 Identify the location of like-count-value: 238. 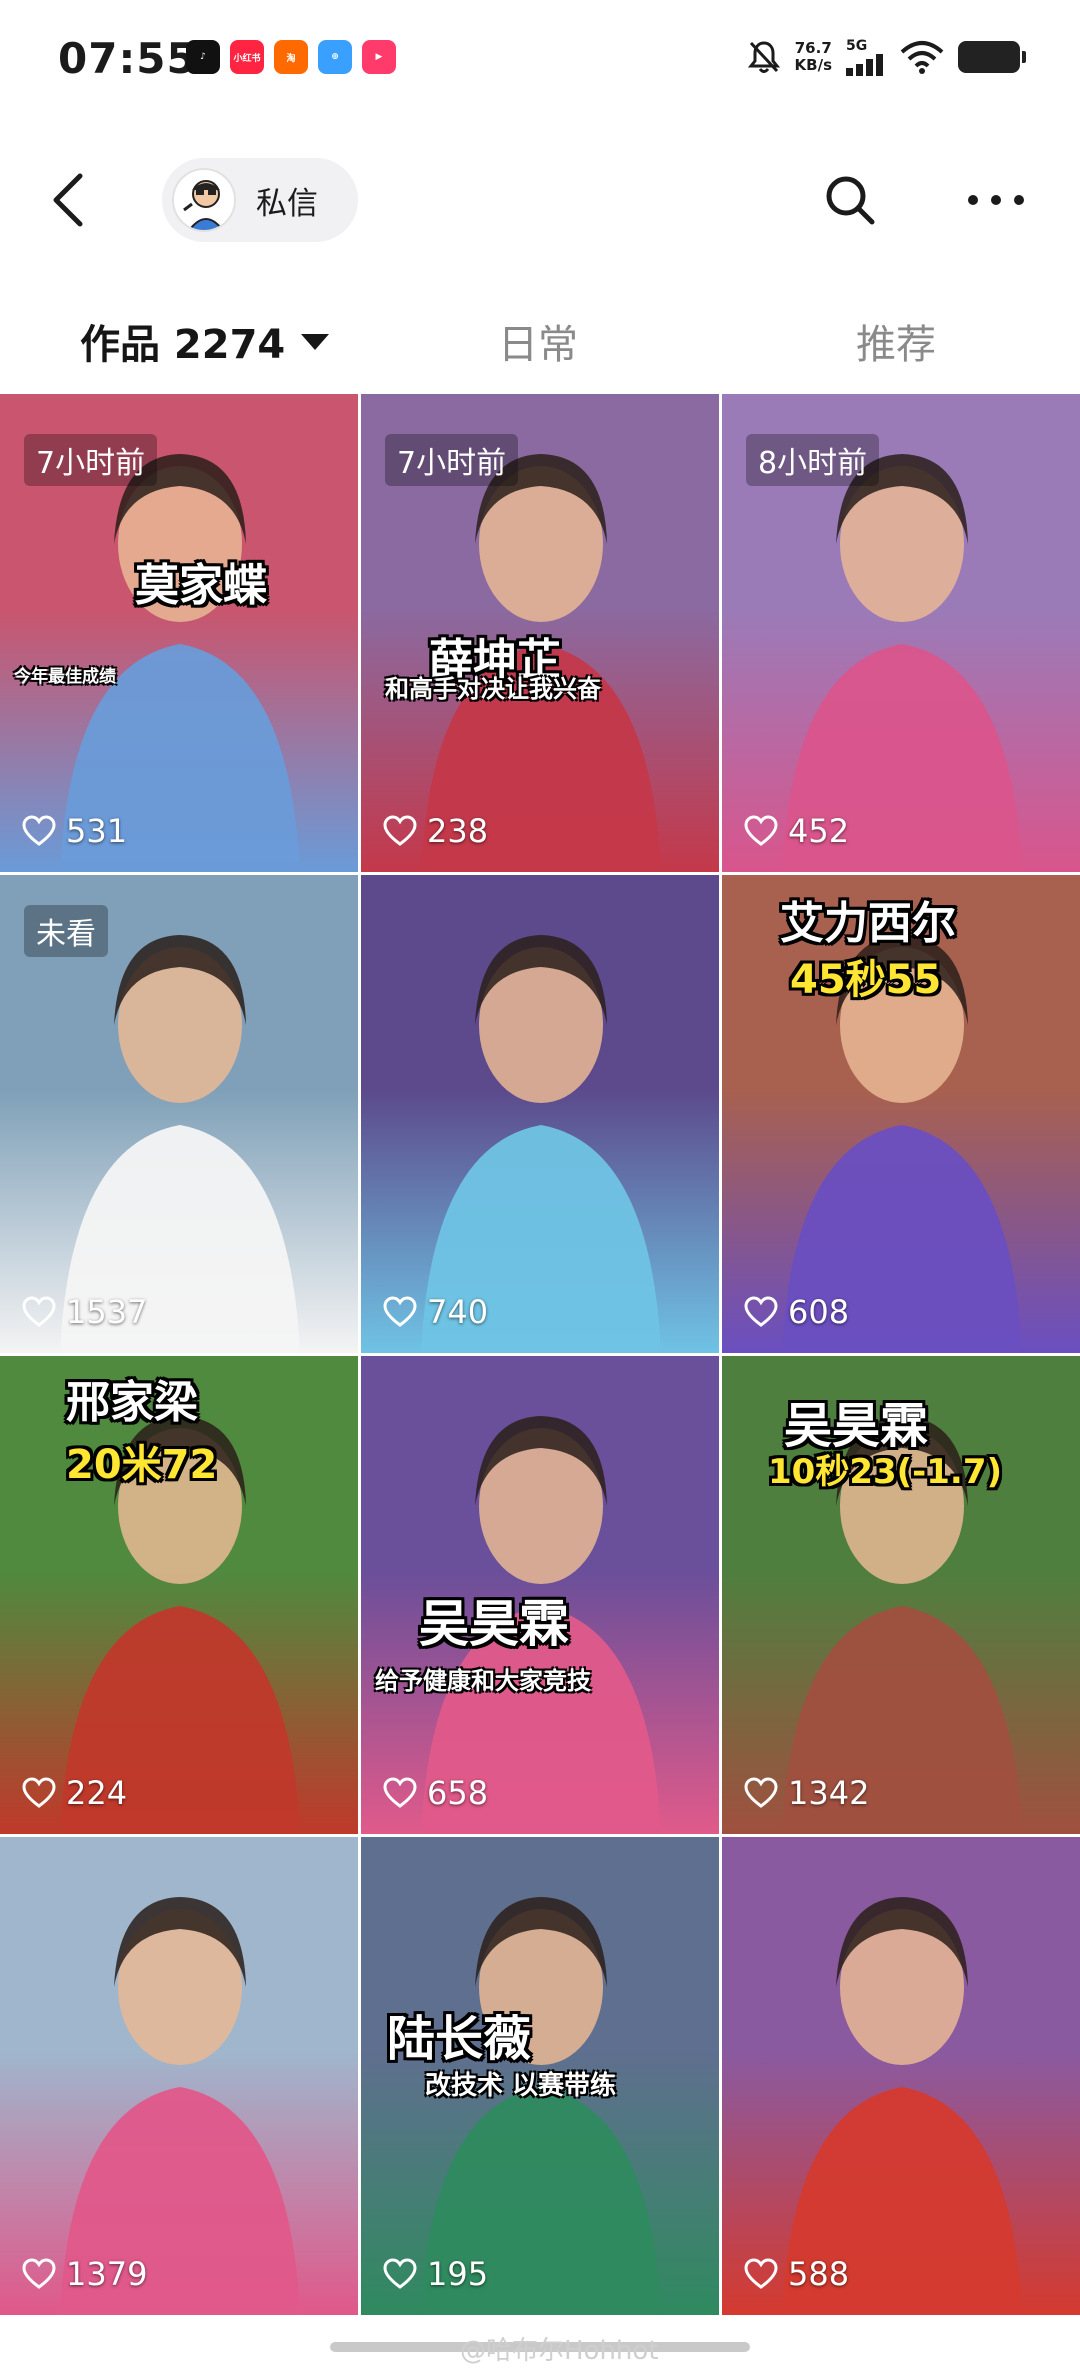
(458, 831).